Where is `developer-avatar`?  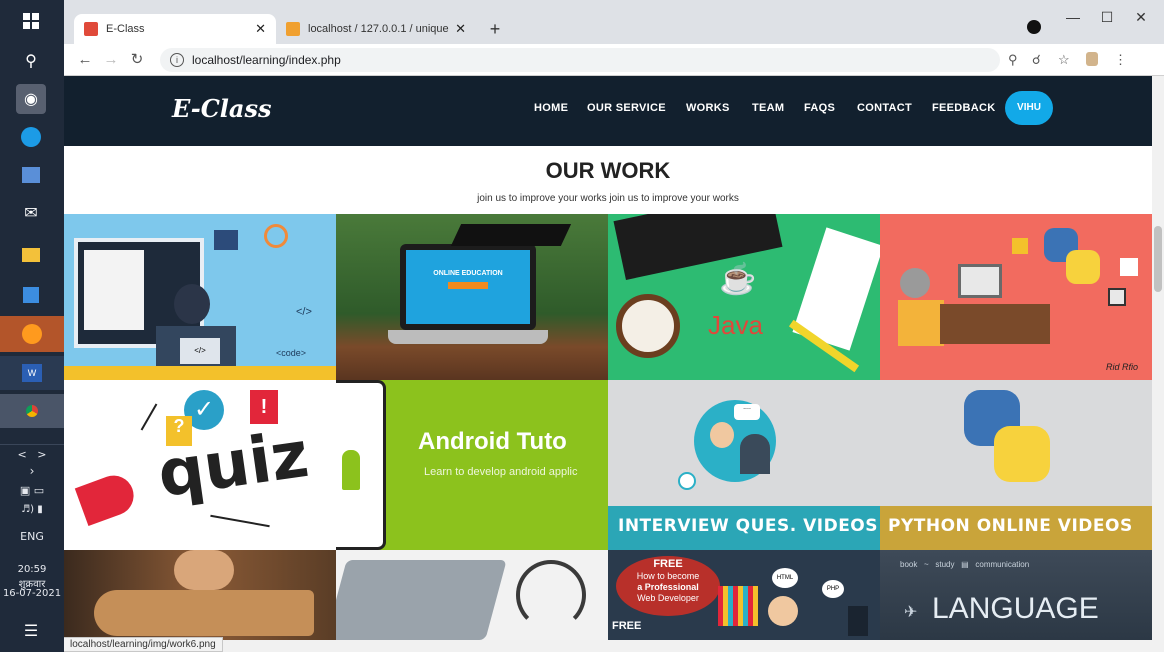
developer-avatar is located at coordinates (192, 304).